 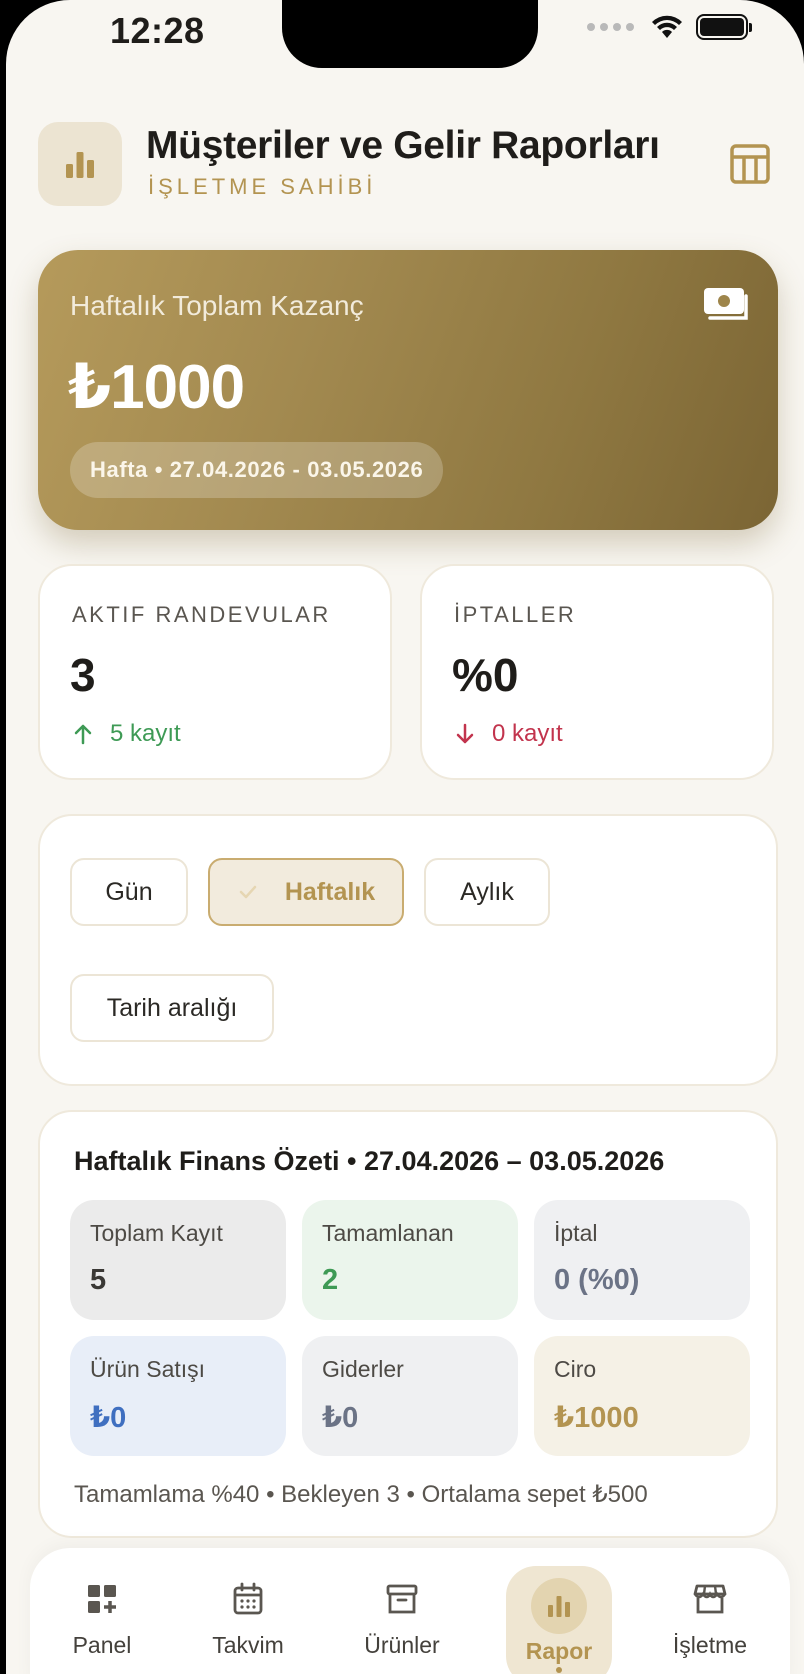 What do you see at coordinates (710, 1599) in the screenshot?
I see `storefront-icon` at bounding box center [710, 1599].